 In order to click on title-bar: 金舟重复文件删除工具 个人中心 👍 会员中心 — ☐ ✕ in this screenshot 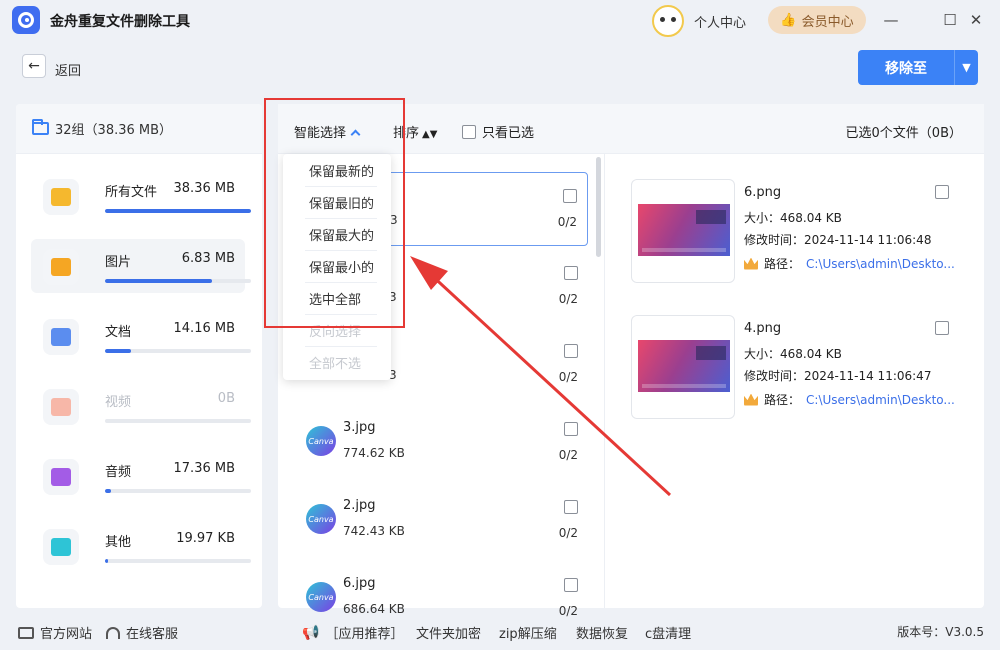, I will do `click(500, 20)`.